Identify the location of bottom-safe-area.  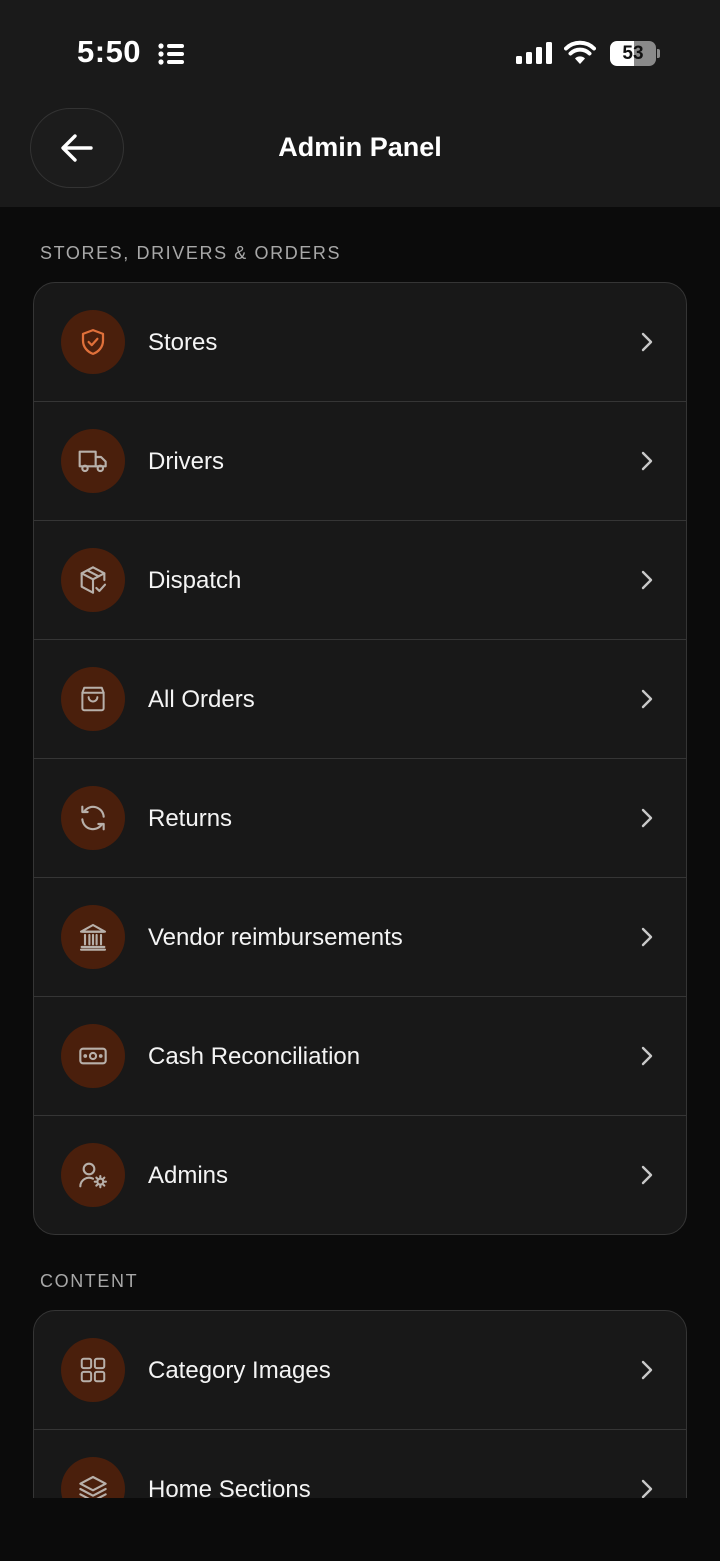
(360, 1529).